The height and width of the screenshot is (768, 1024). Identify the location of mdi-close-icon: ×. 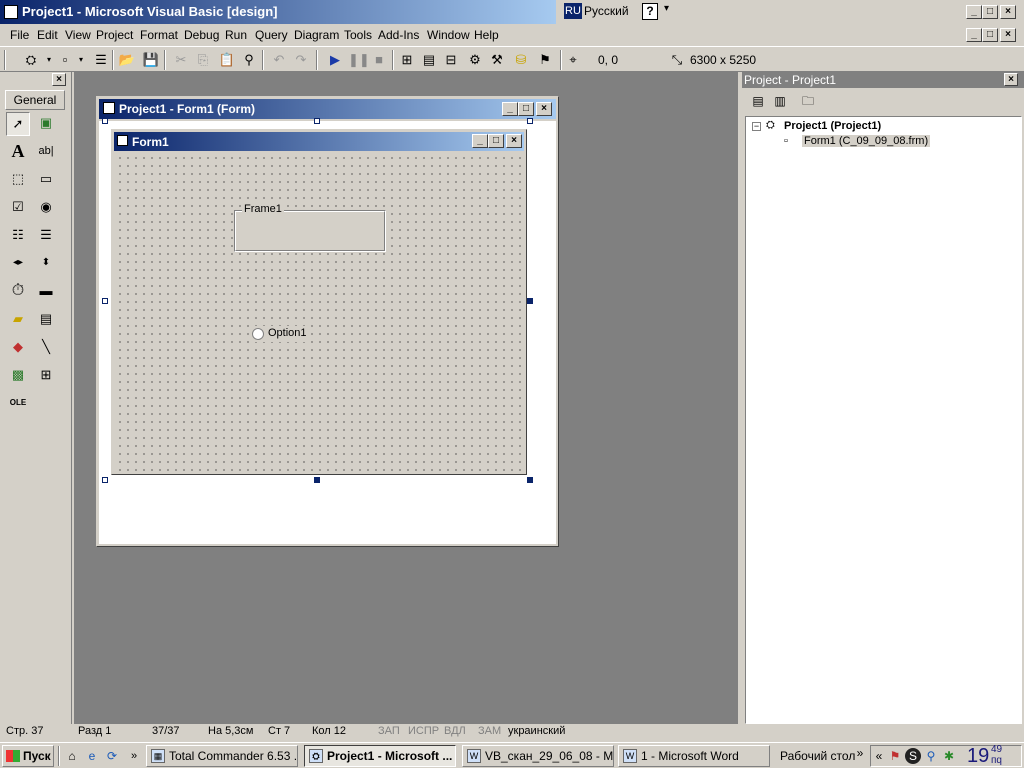
(1008, 35).